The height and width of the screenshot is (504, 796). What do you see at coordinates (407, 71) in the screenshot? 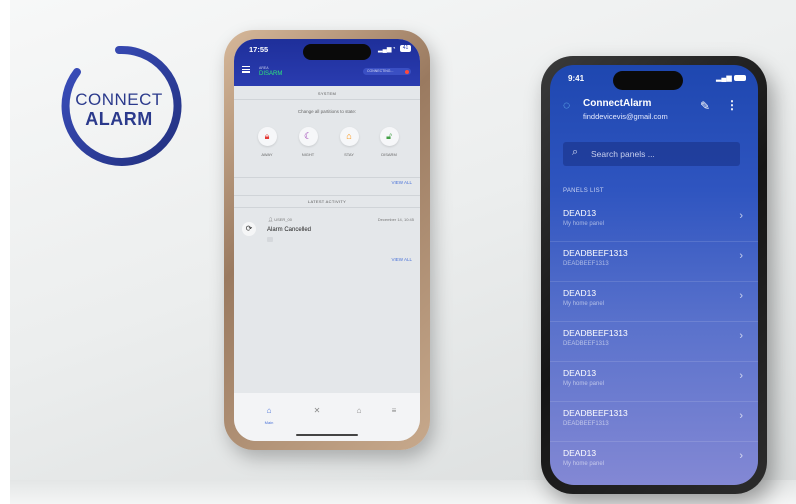
I see `status-dot-icon` at bounding box center [407, 71].